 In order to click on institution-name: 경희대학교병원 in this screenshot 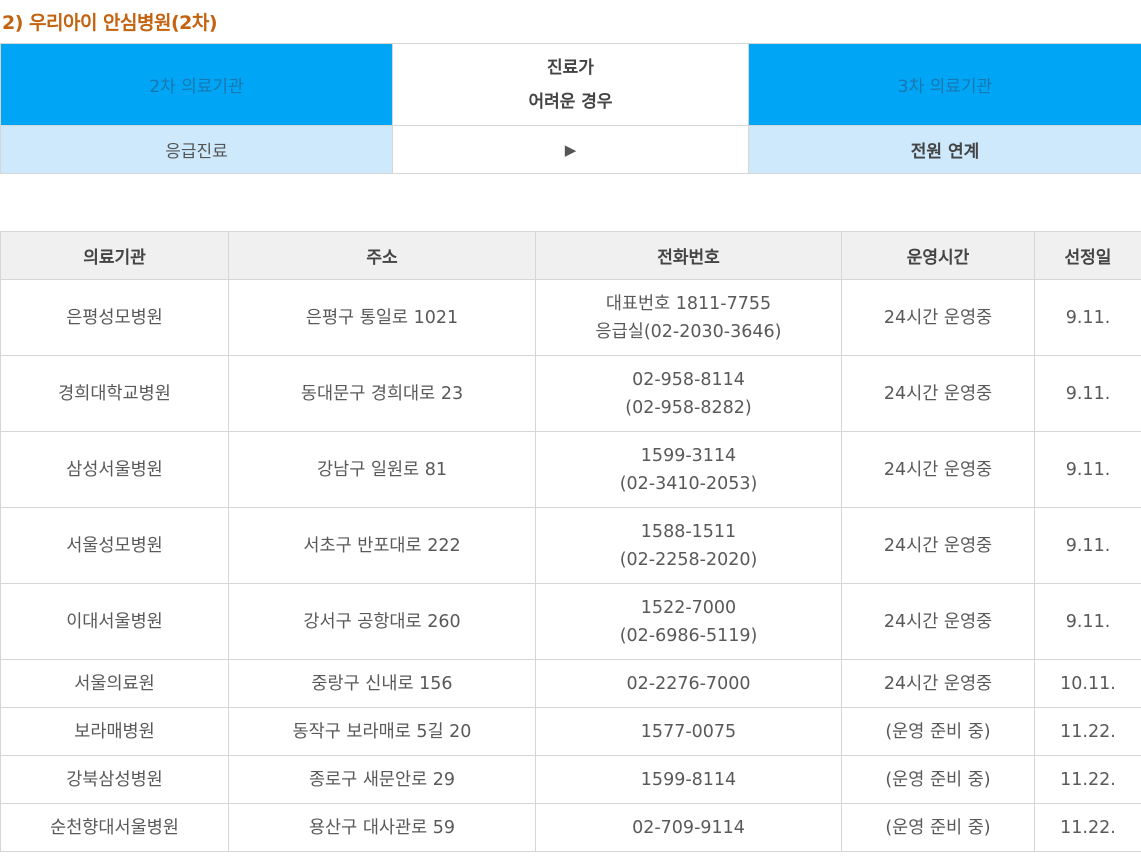, I will do `click(114, 393)`.